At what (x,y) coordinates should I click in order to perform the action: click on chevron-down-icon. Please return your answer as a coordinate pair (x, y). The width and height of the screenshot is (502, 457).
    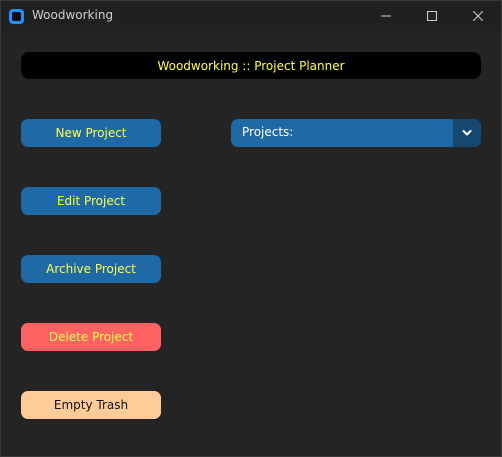
    Looking at the image, I should click on (467, 133).